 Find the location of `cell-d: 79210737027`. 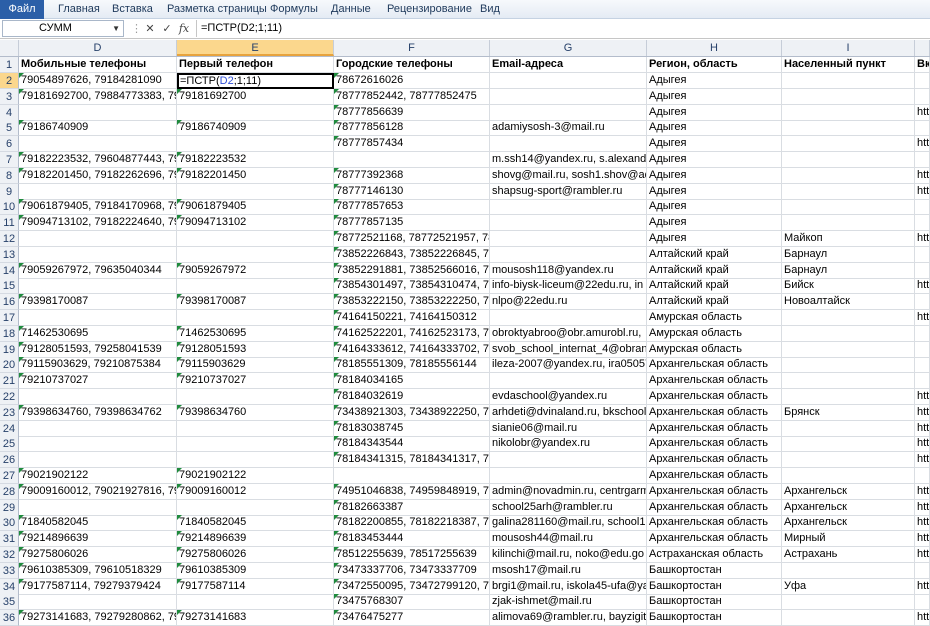

cell-d: 79210737027 is located at coordinates (98, 381).